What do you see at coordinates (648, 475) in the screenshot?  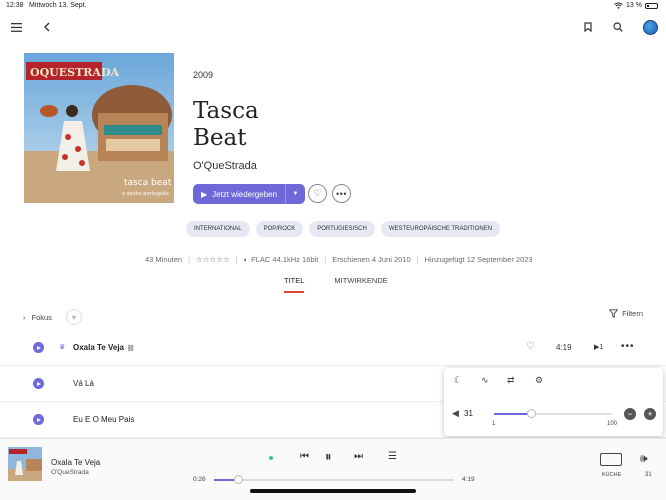 I see `player-volume-value: 31` at bounding box center [648, 475].